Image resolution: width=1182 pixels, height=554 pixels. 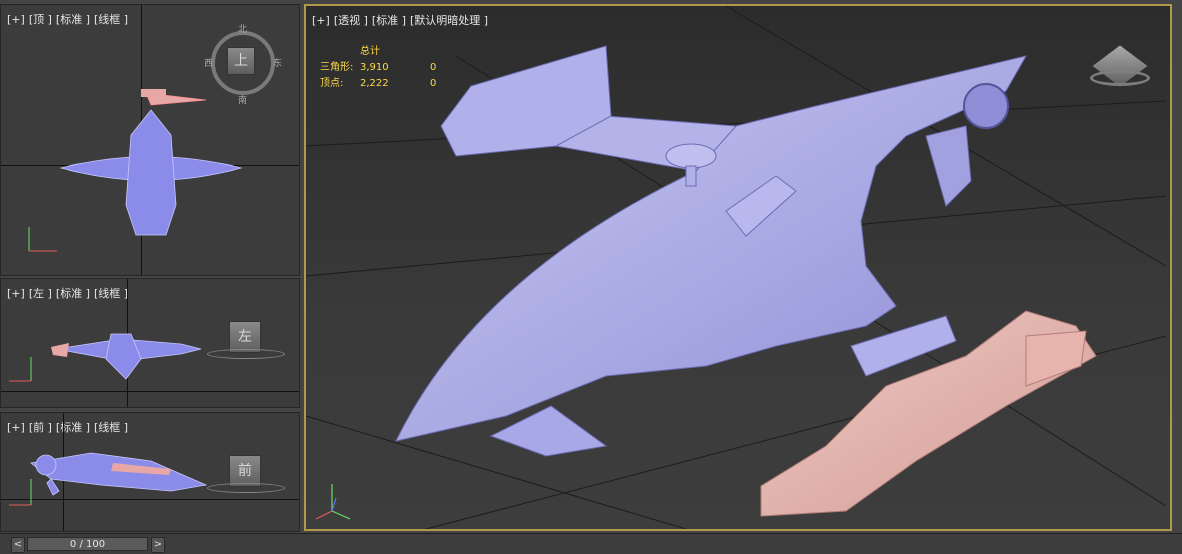 What do you see at coordinates (18, 545) in the screenshot?
I see `timeline-prev-button: <` at bounding box center [18, 545].